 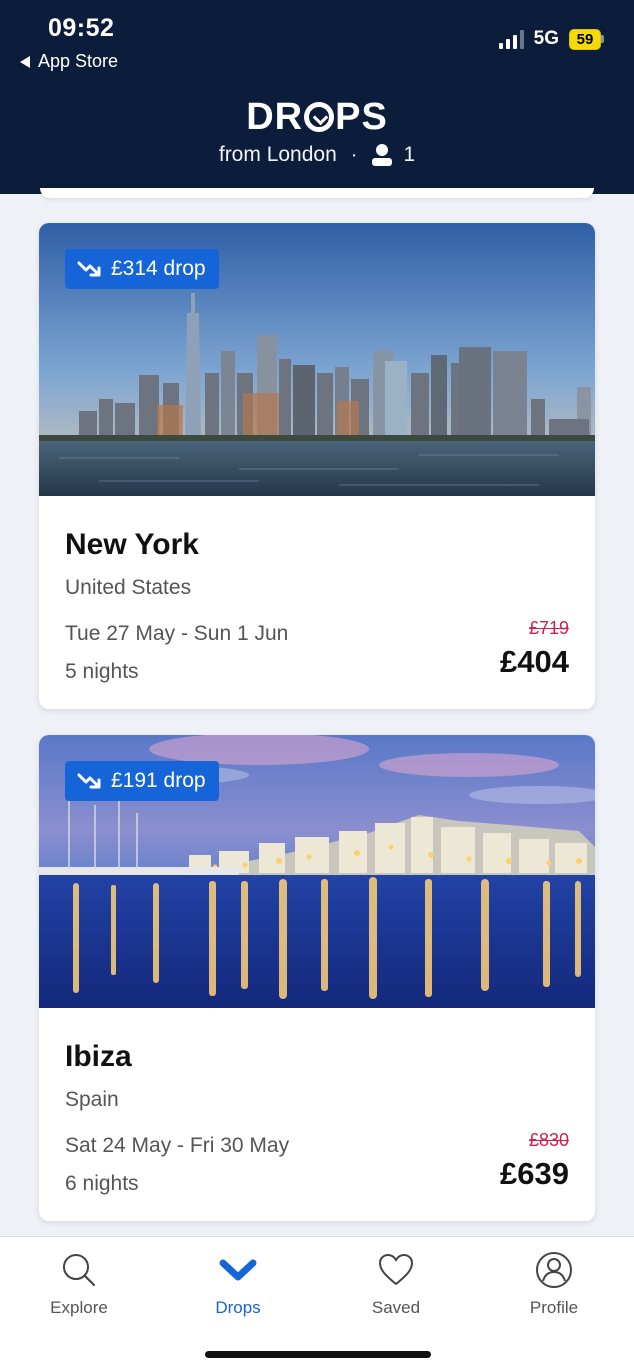 What do you see at coordinates (382, 155) in the screenshot?
I see `person-icon` at bounding box center [382, 155].